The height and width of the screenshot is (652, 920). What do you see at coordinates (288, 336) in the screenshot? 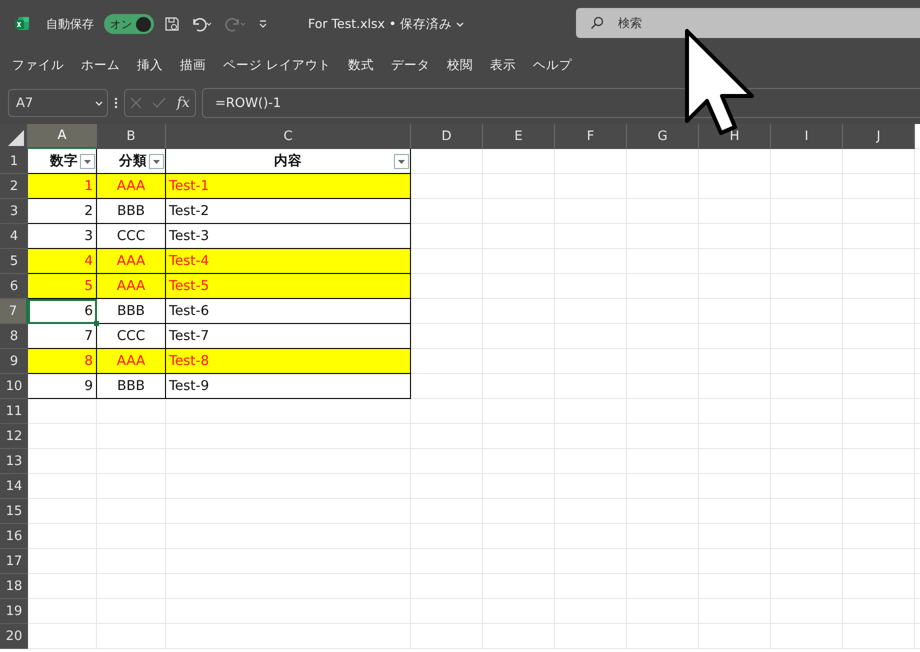
I see `table-cell: Test-7` at bounding box center [288, 336].